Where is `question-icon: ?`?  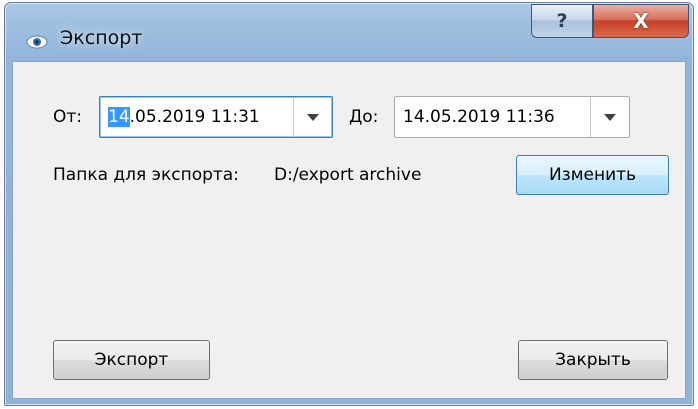
question-icon: ? is located at coordinates (562, 21).